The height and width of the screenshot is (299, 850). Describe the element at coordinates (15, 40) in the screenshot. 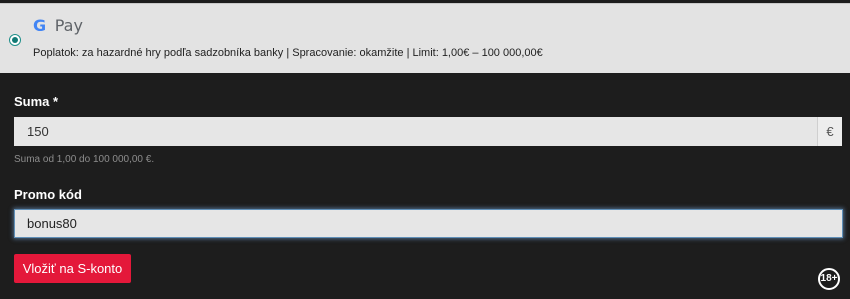

I see `payment-radio-selected` at that location.